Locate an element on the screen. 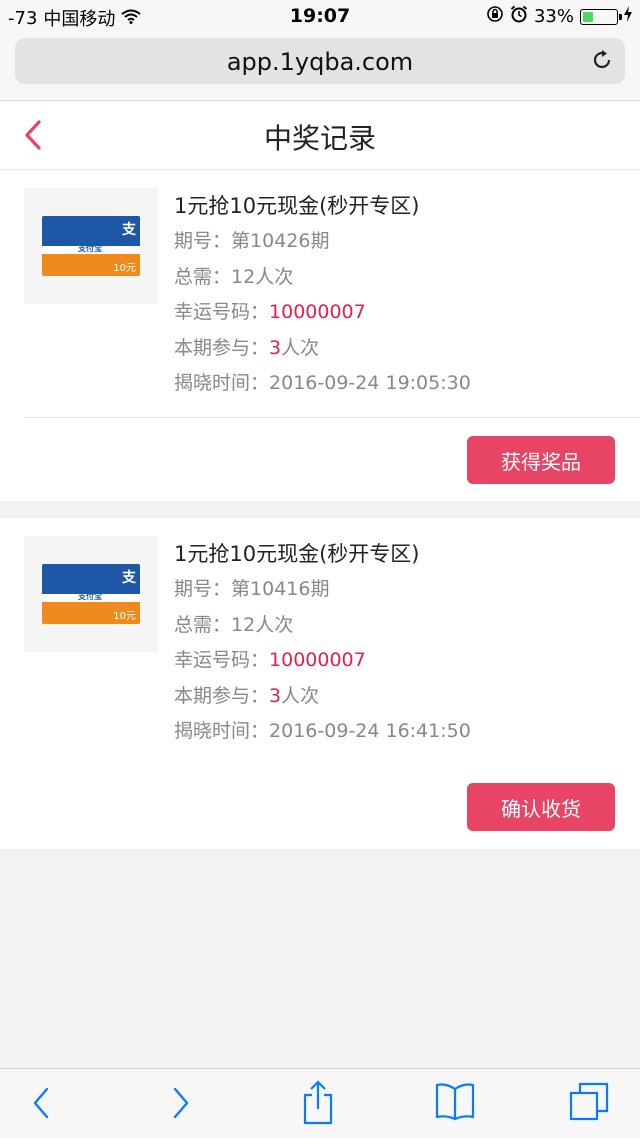  issue-row: 期号：第10416期 is located at coordinates (322, 590).